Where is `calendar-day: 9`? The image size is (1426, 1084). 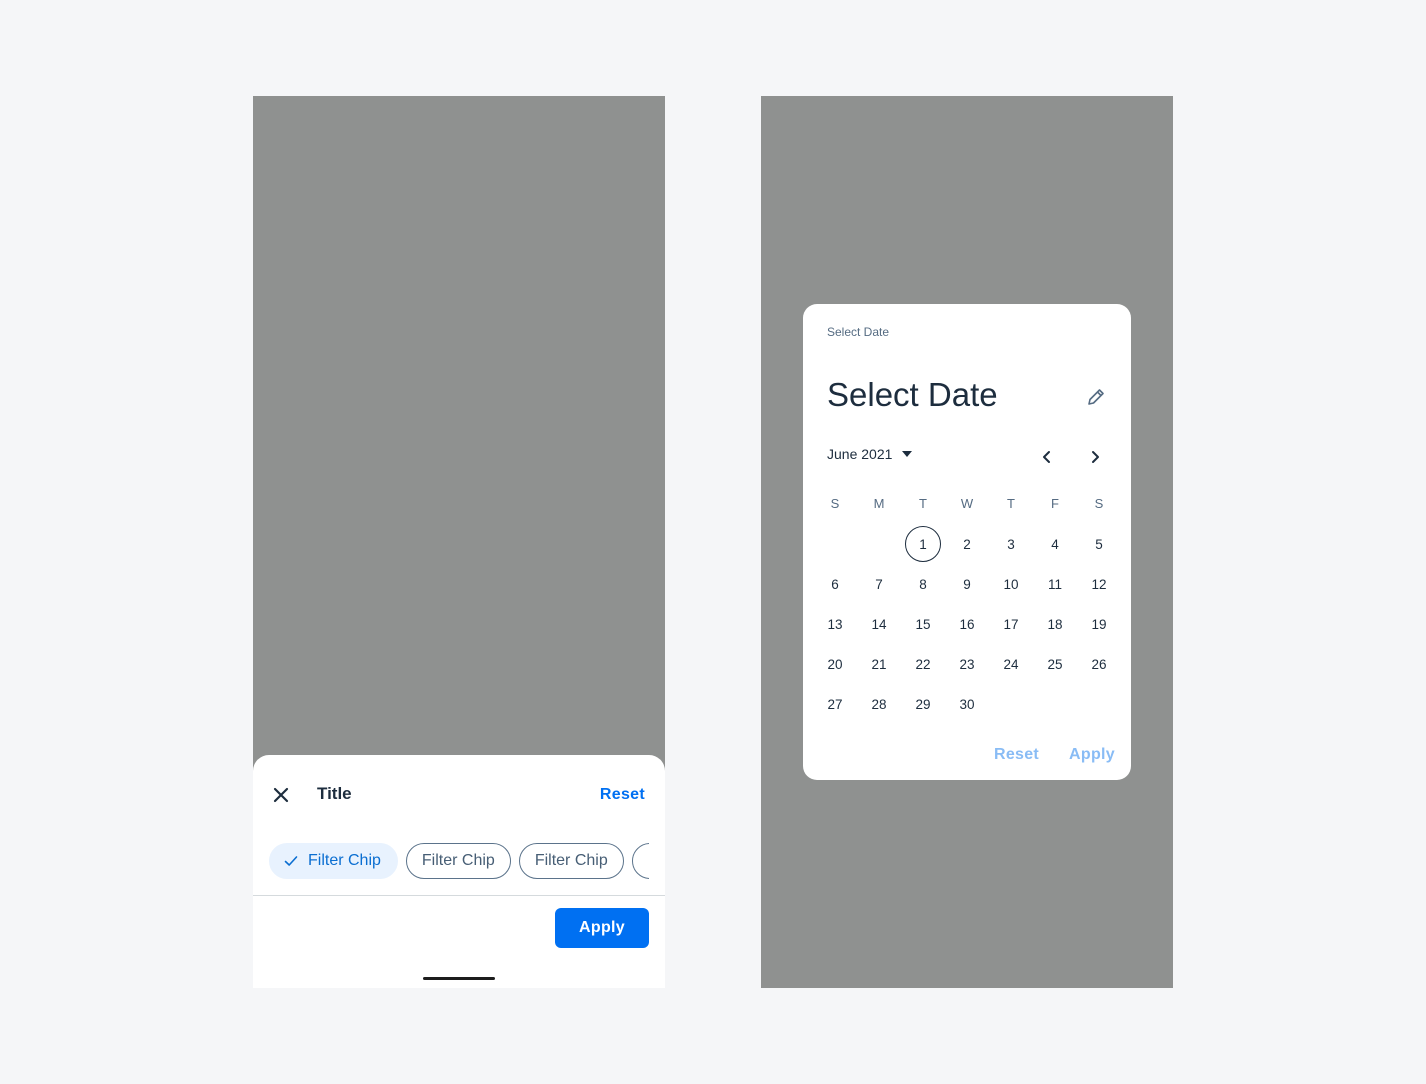 calendar-day: 9 is located at coordinates (967, 584).